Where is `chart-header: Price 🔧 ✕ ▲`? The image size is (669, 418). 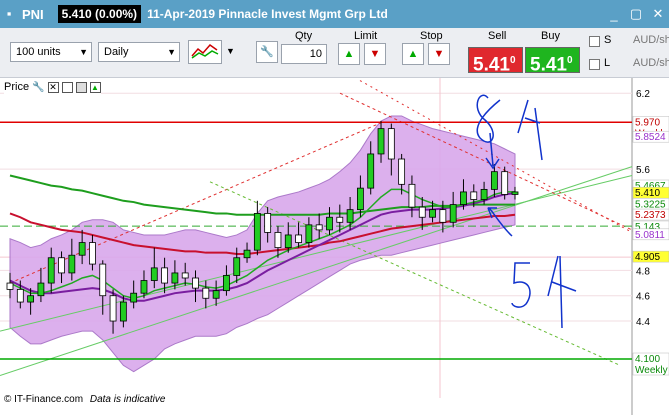
chart-header: Price 🔧 ✕ ▲ is located at coordinates (52, 87).